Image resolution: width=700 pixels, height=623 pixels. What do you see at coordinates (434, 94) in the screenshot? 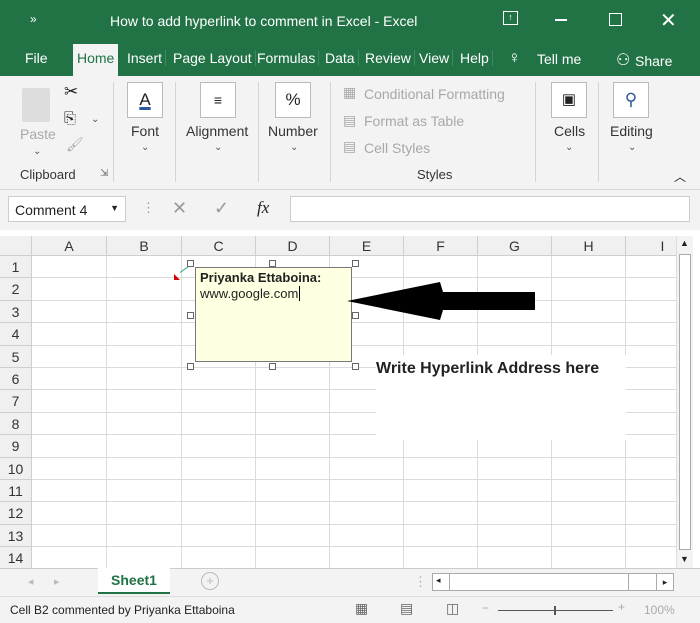
I see `conditional-formatting-button: Conditional Formatting` at bounding box center [434, 94].